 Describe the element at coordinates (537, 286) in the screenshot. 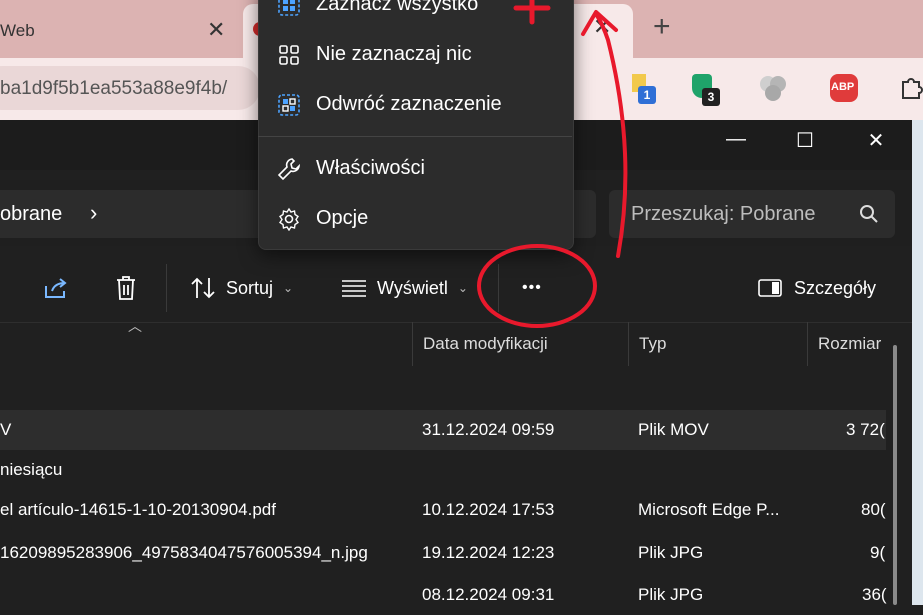

I see `annotation-circle` at that location.